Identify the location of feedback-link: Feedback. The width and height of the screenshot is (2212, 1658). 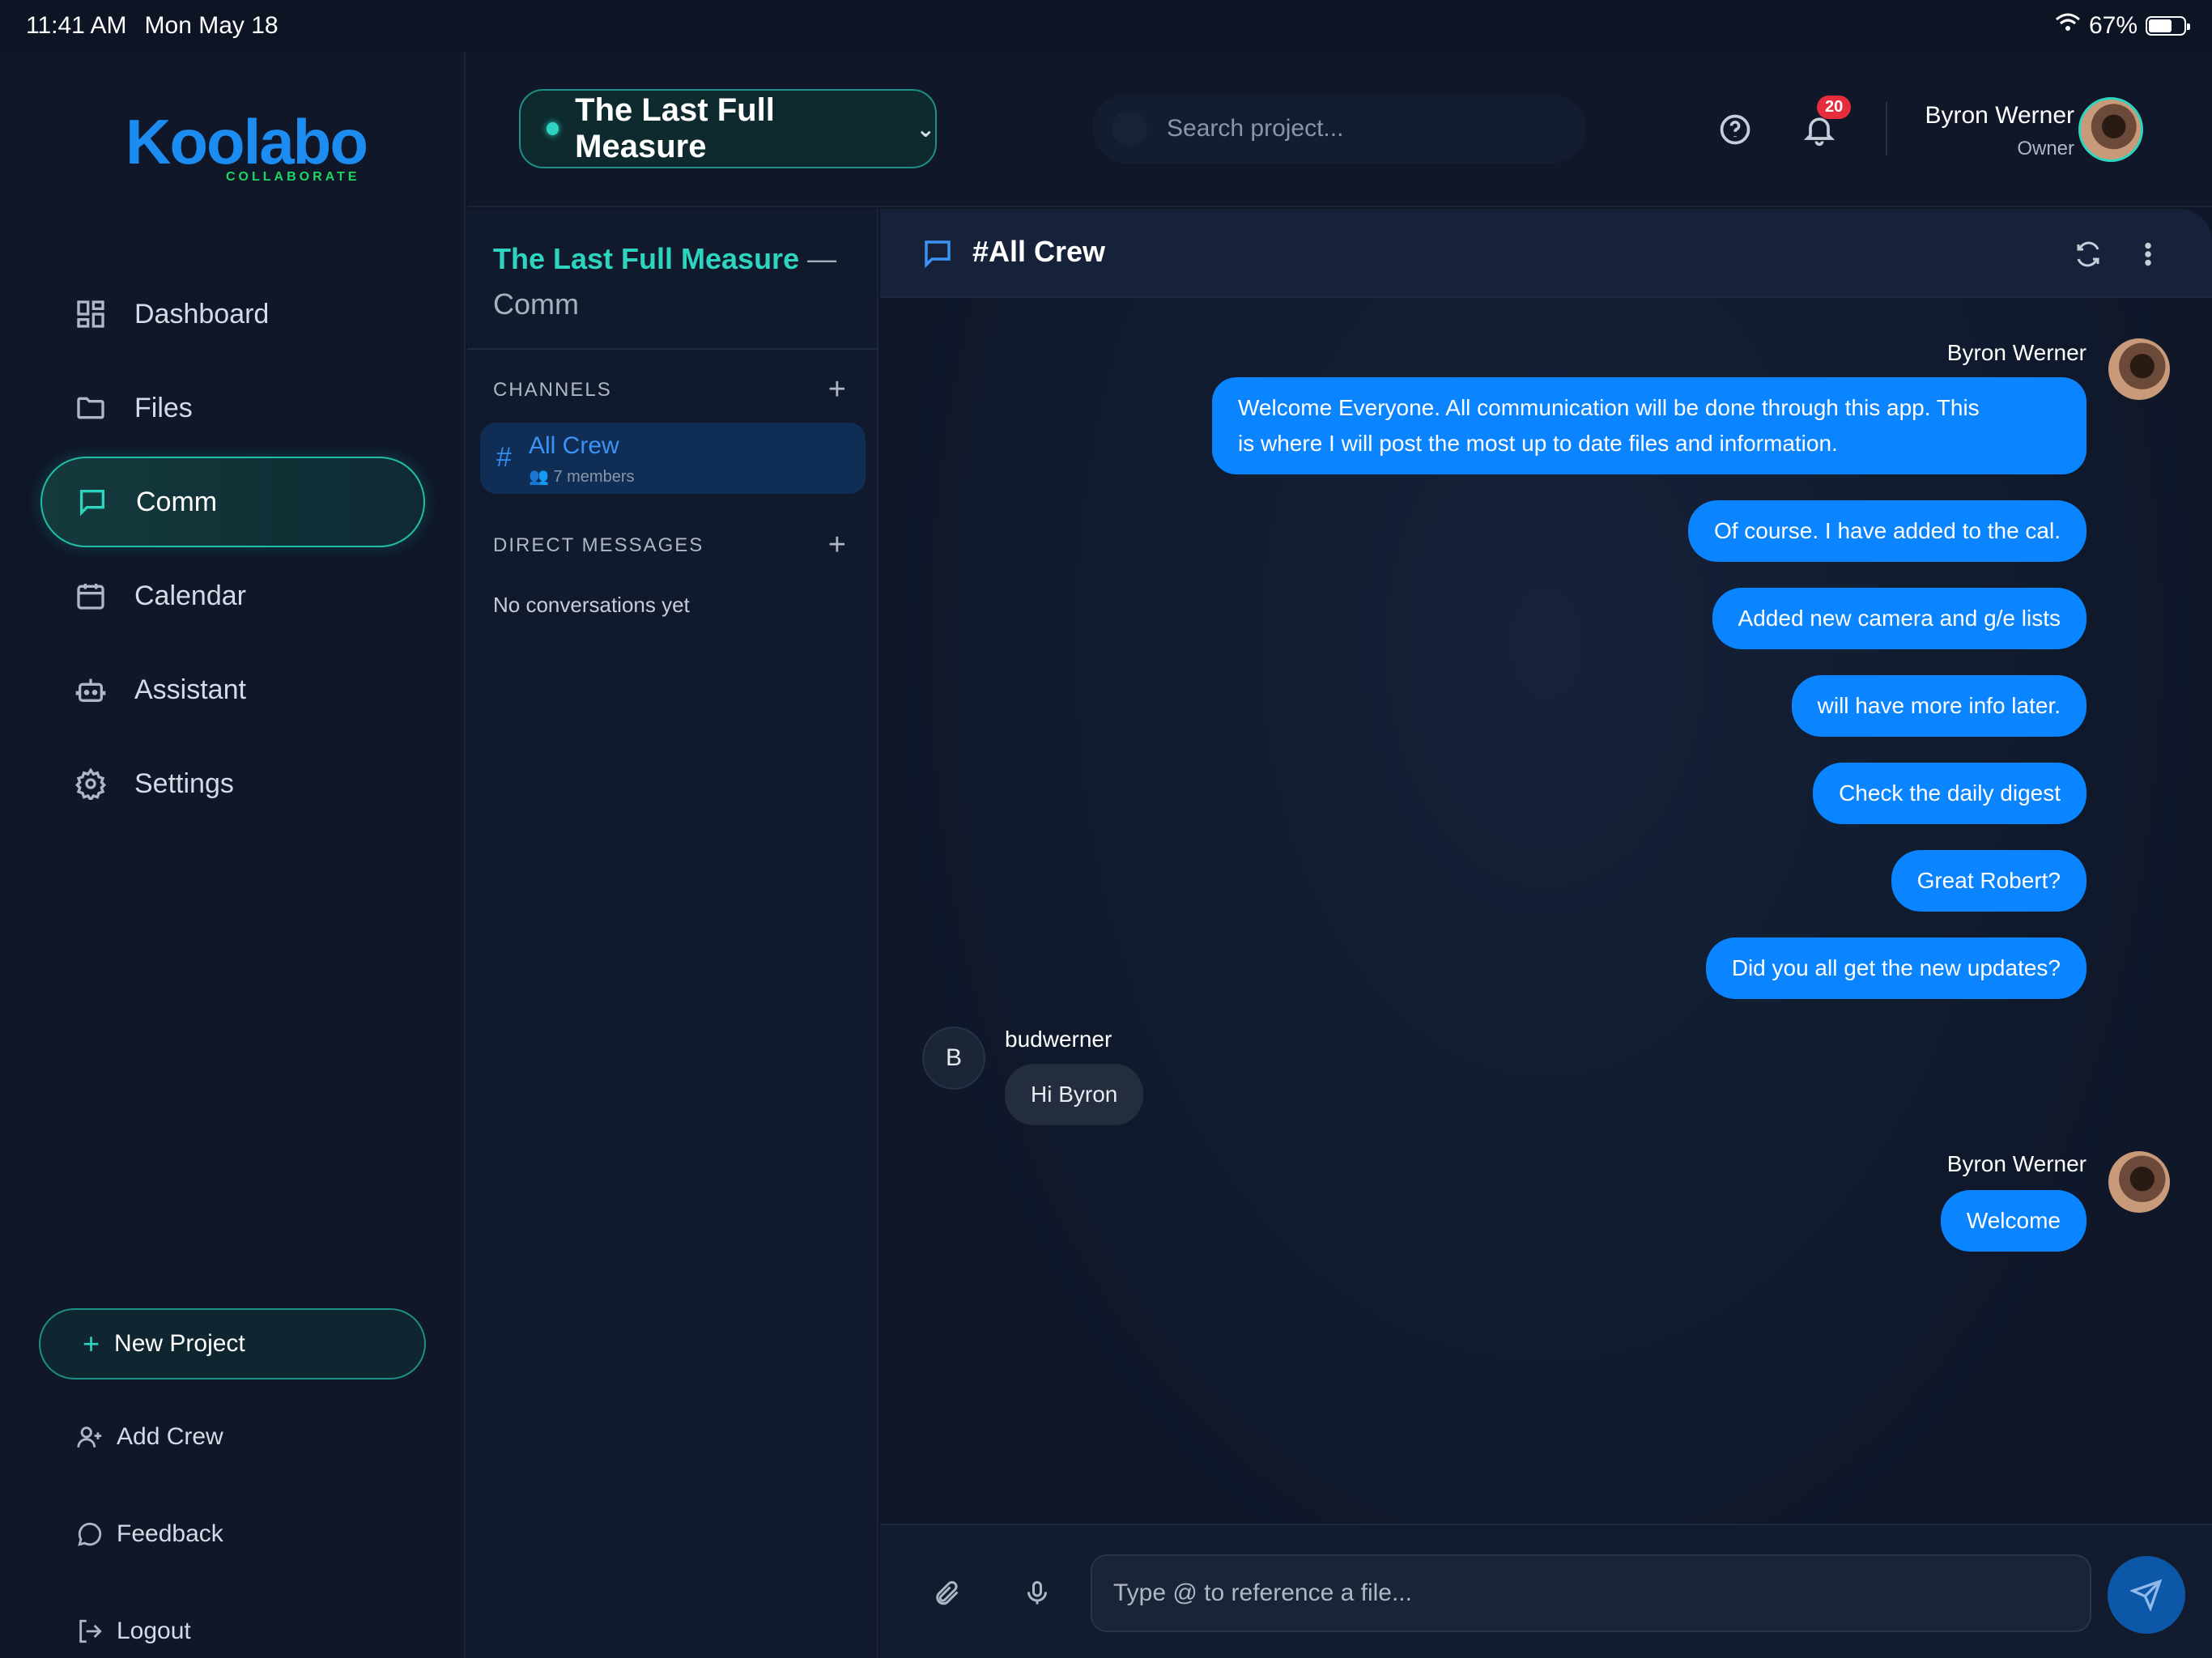
(150, 1534).